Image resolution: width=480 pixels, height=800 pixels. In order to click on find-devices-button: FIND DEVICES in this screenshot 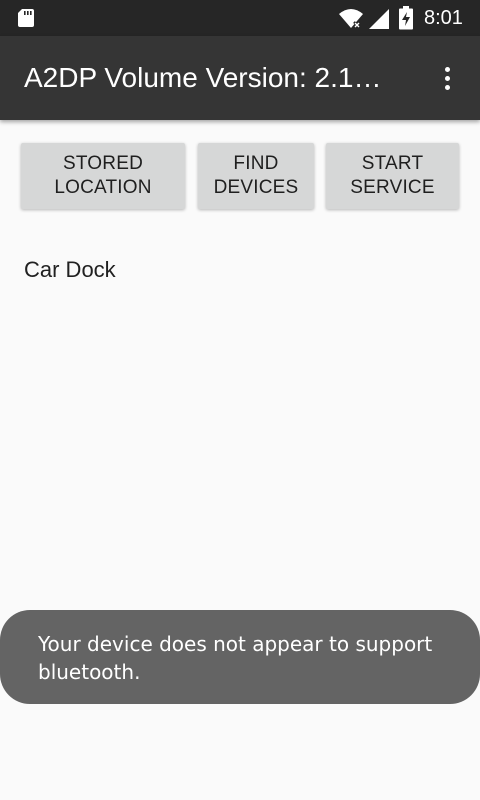, I will do `click(256, 176)`.